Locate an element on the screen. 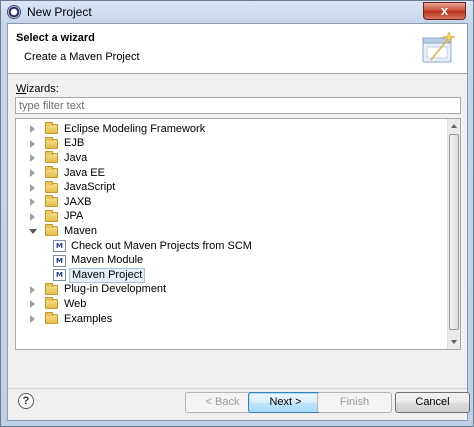  tree-item-maven: Maven is located at coordinates (63, 231).